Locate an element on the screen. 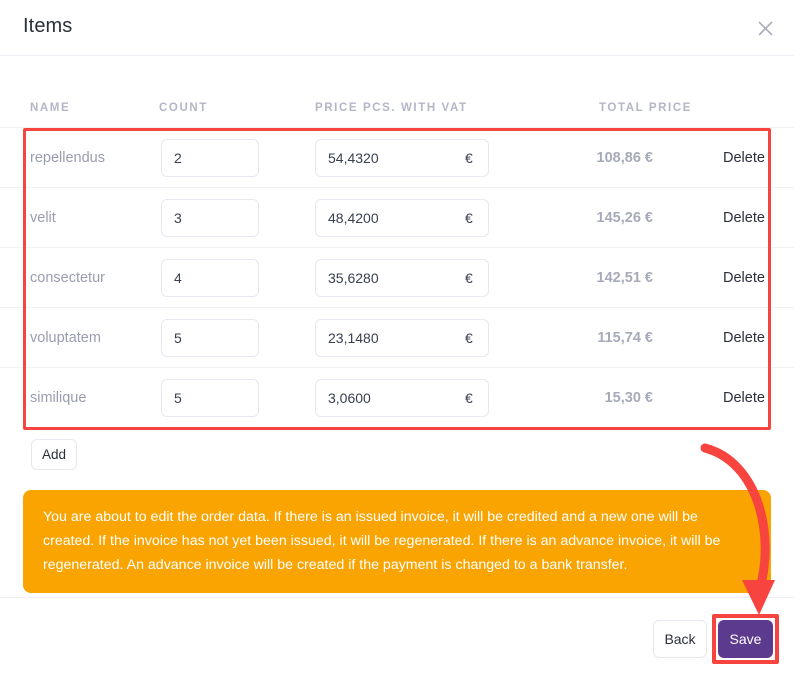  table-row: similique € 15,30 € Delete is located at coordinates (397, 398).